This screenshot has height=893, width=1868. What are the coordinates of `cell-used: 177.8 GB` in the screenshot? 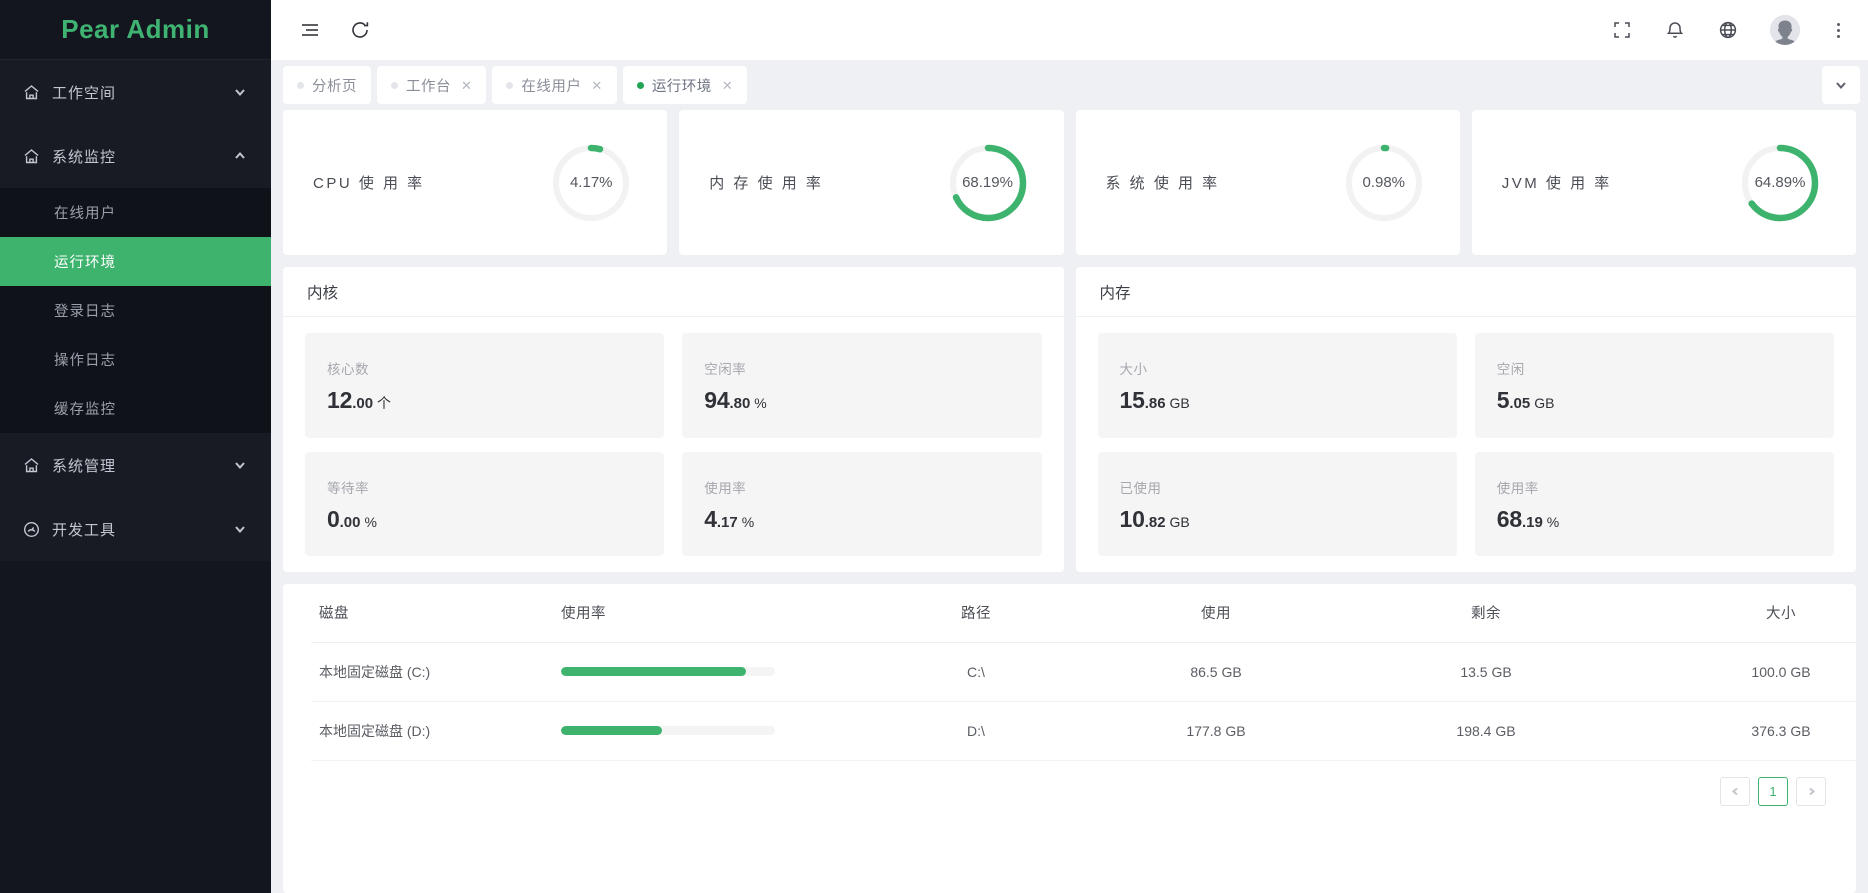 It's located at (1216, 731).